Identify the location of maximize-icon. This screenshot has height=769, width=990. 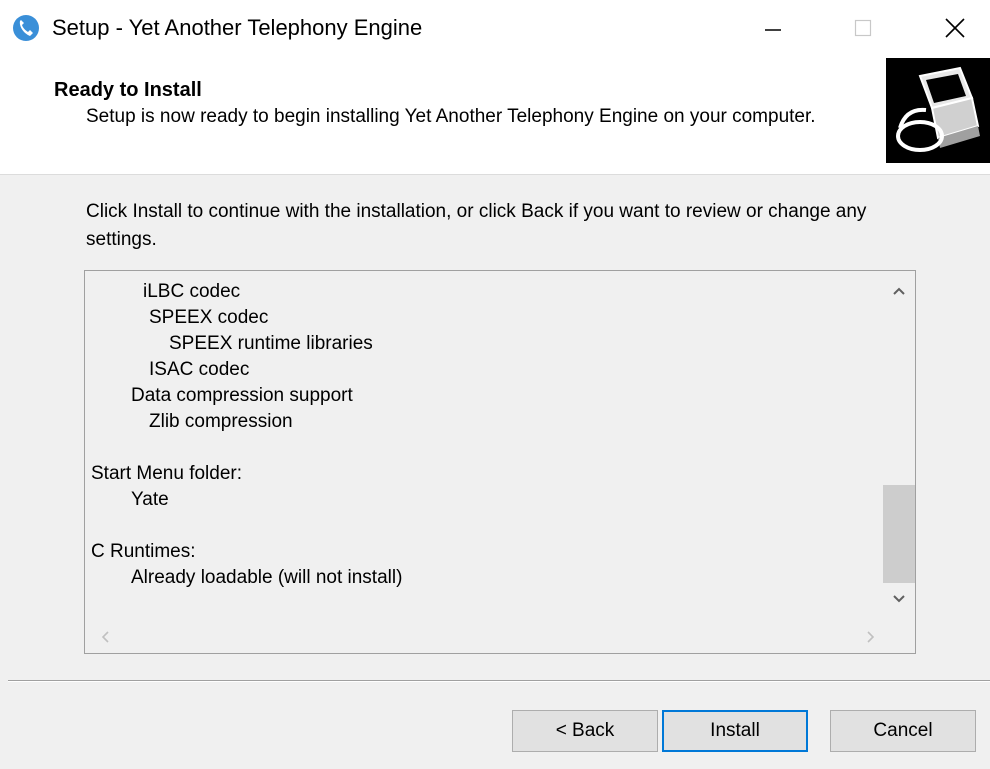
(863, 28).